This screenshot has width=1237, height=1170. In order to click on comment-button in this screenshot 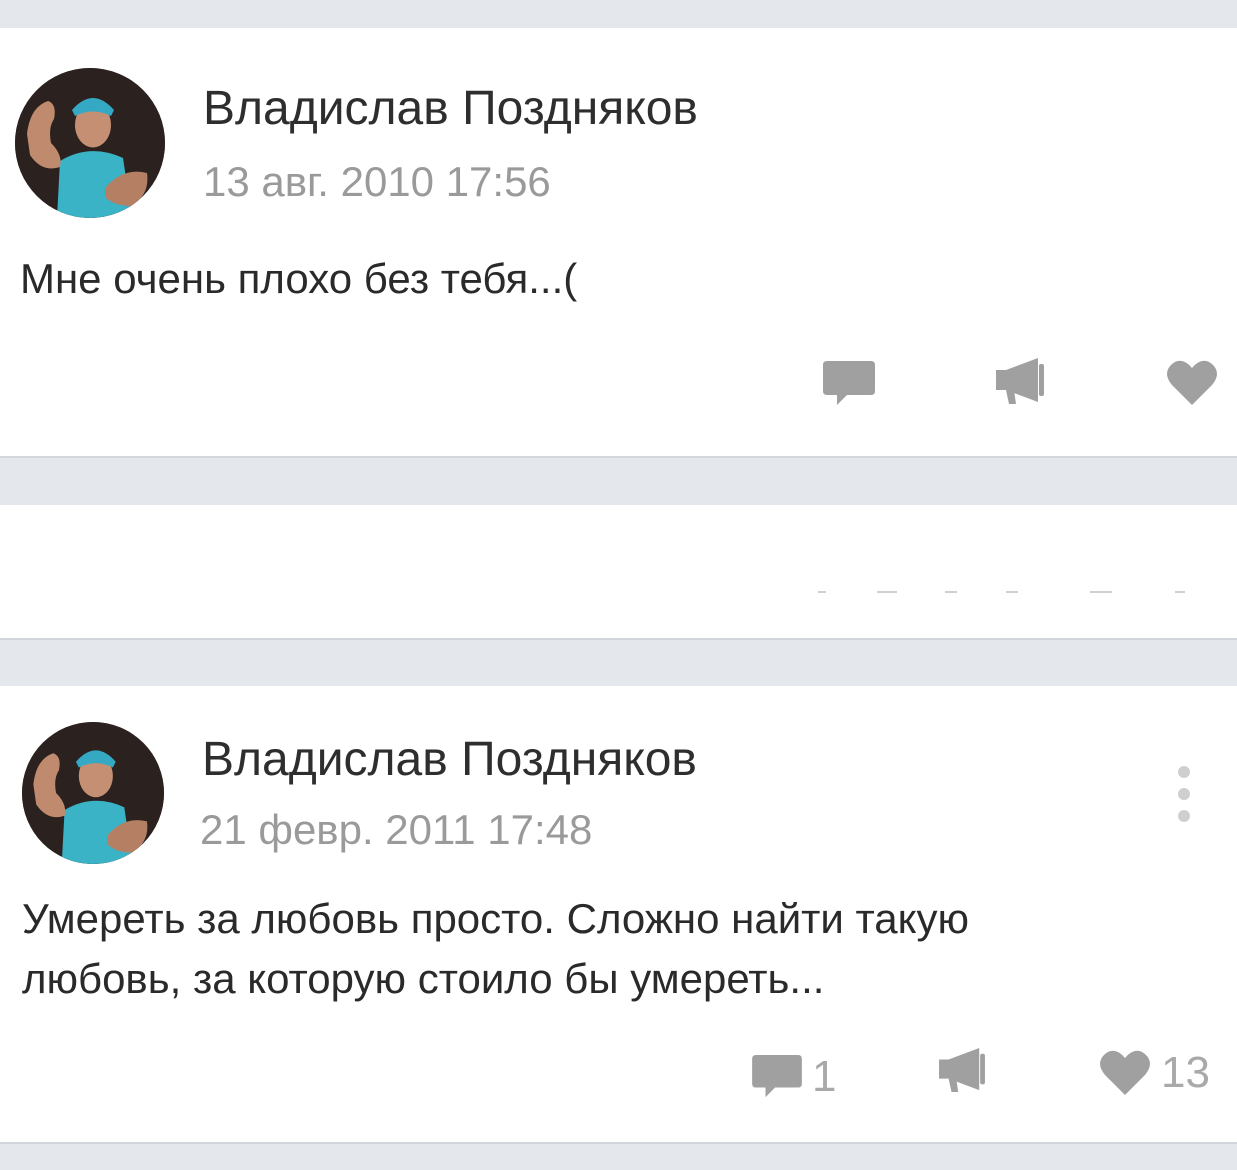, I will do `click(849, 384)`.